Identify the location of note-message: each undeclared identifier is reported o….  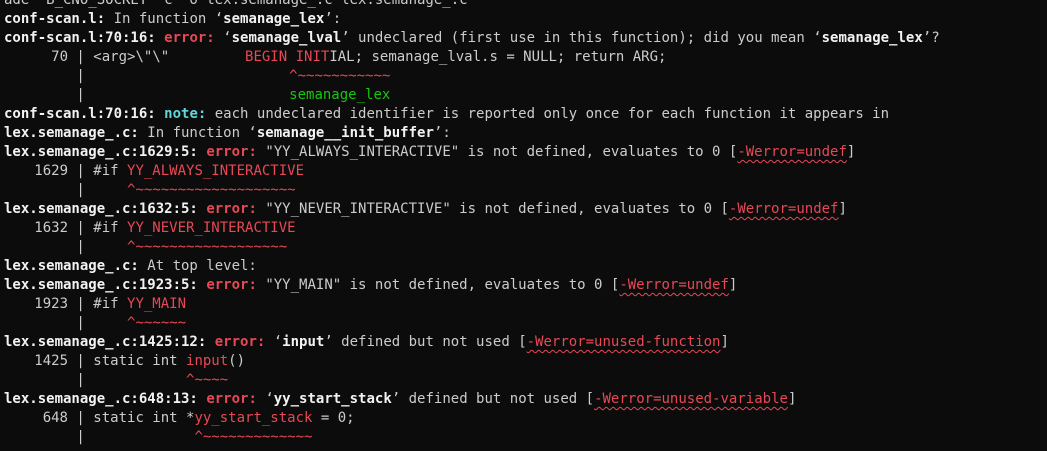
(548, 114).